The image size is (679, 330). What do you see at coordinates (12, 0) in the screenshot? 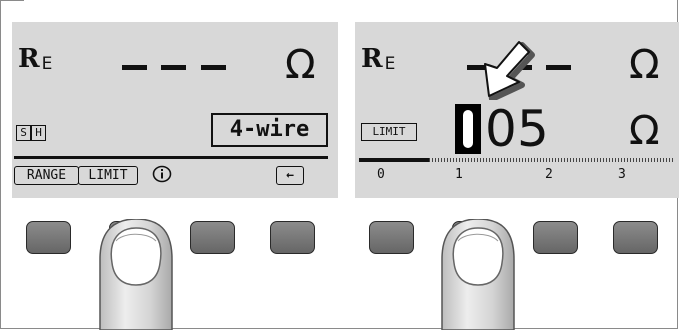
I see `frame-top-line` at bounding box center [12, 0].